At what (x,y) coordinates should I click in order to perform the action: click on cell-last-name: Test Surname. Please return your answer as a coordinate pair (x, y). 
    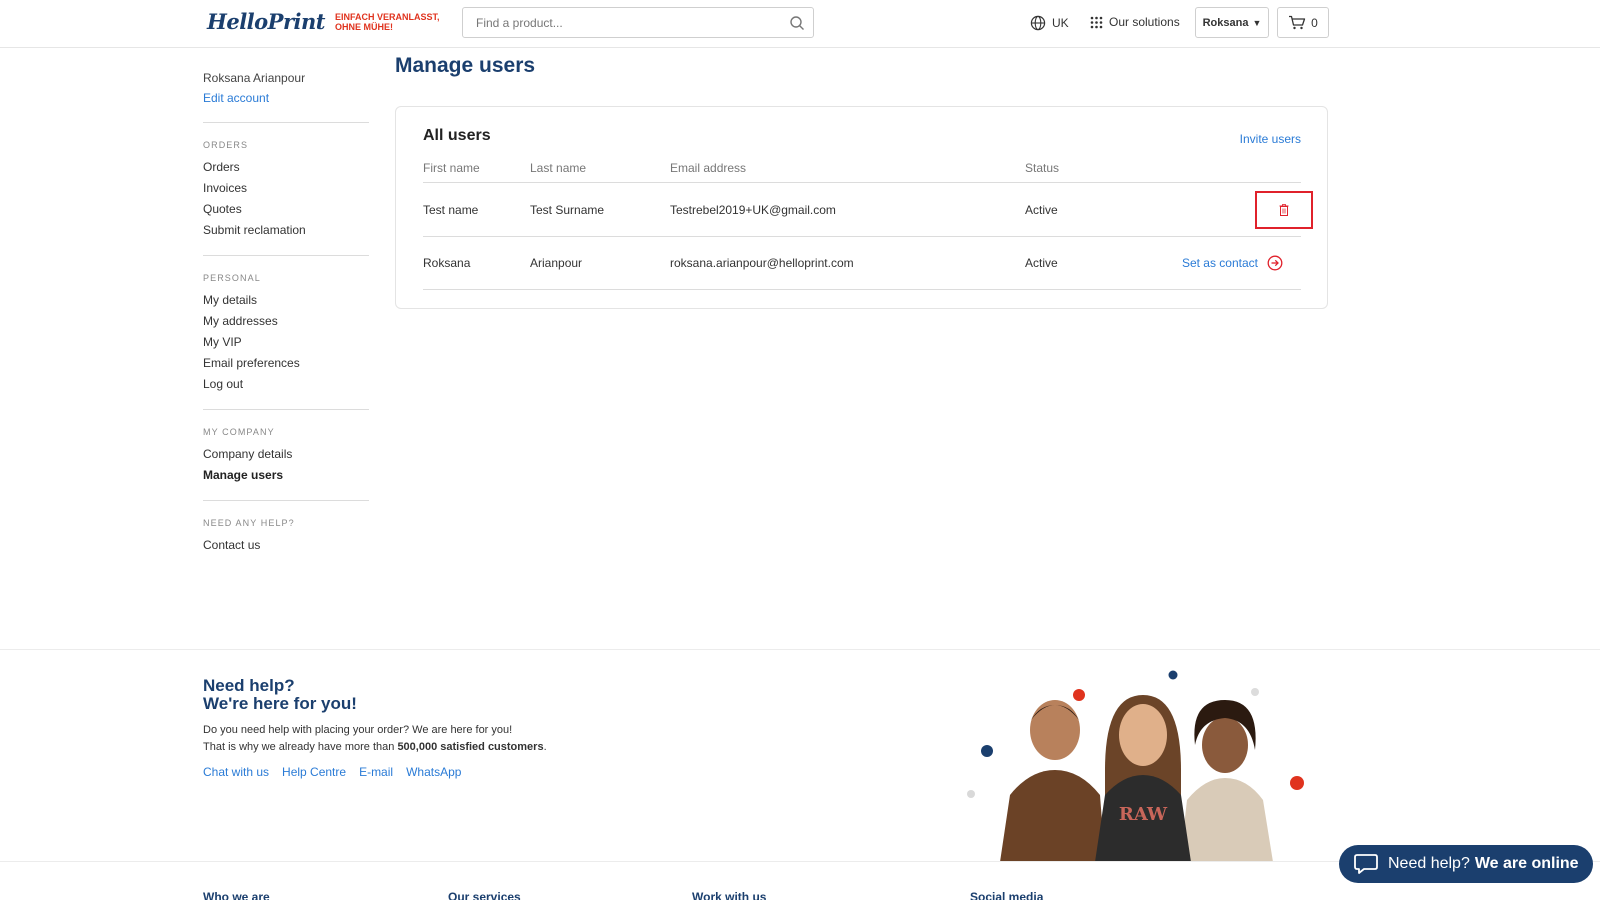
    Looking at the image, I should click on (567, 210).